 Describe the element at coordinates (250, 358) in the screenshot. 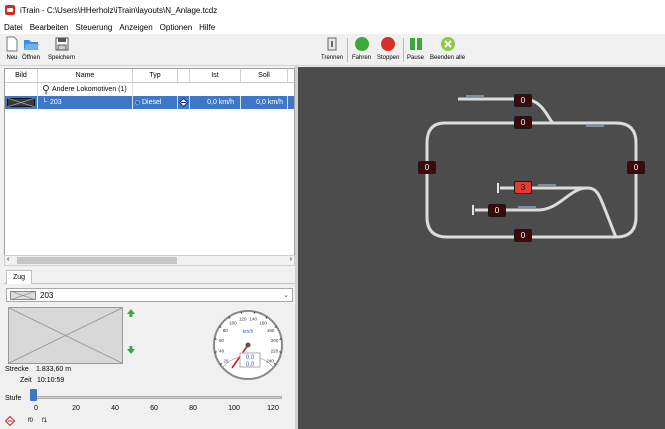

I see `gauge-readout-top: 0,0` at that location.